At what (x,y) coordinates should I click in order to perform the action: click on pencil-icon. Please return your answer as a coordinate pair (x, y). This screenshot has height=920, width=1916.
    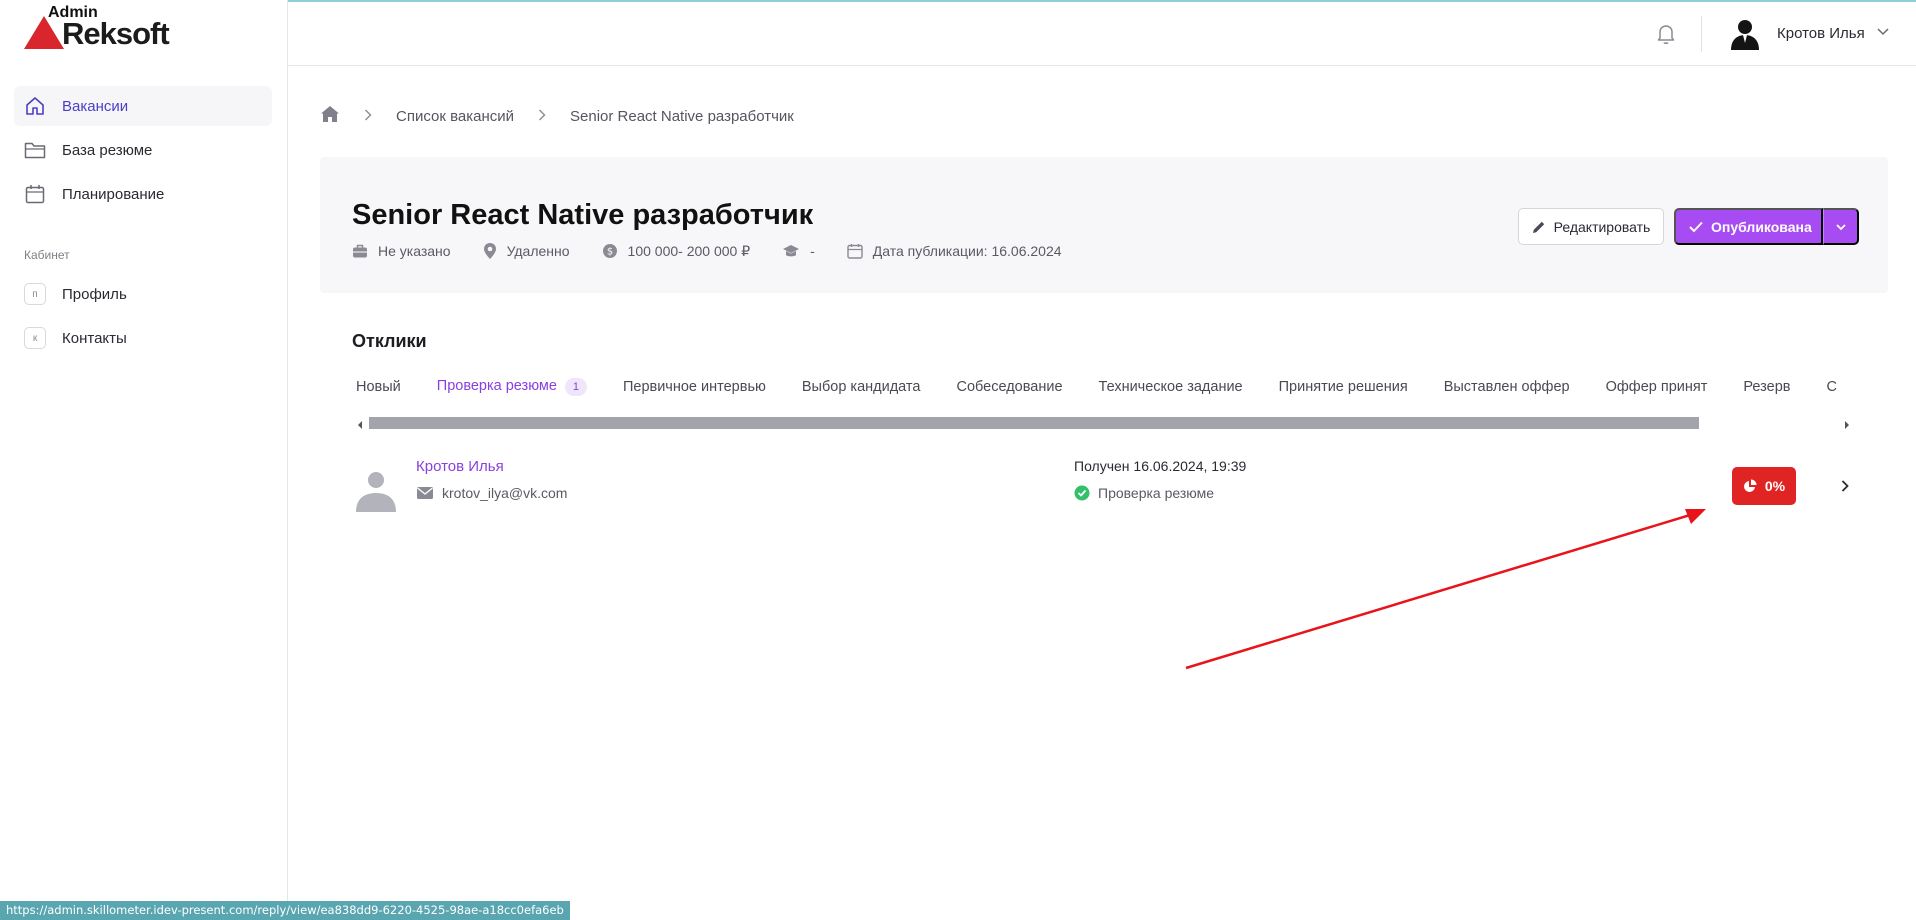
    Looking at the image, I should click on (1538, 227).